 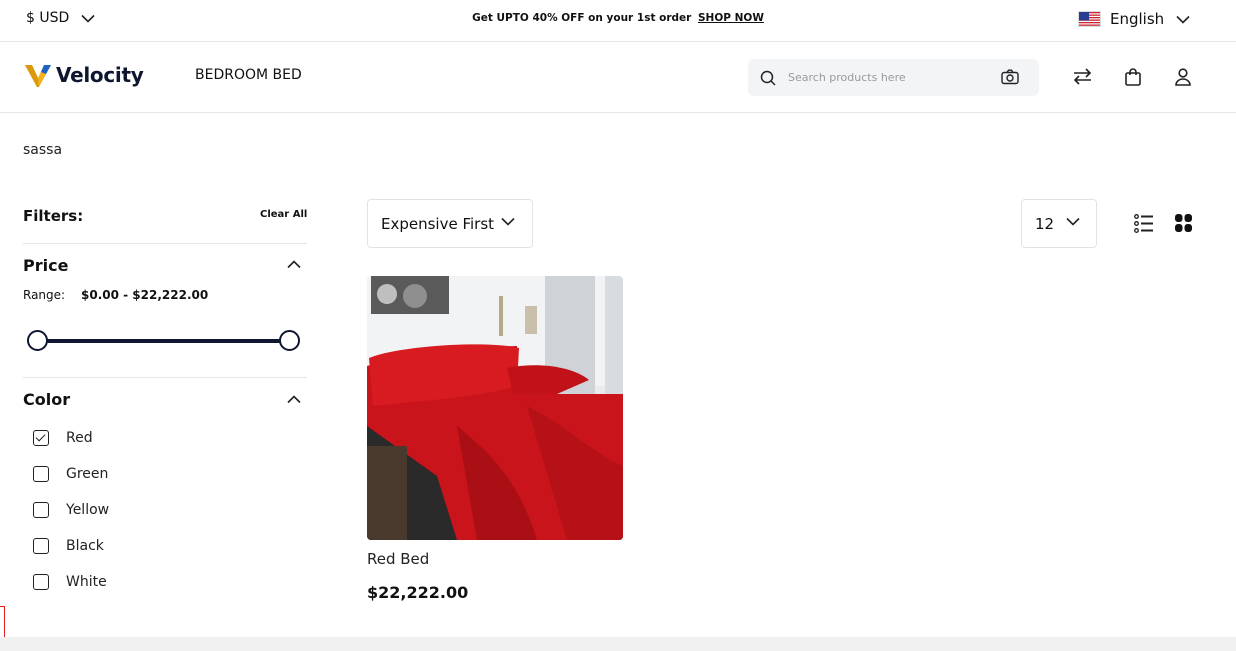 What do you see at coordinates (1183, 77) in the screenshot?
I see `user-account-icon` at bounding box center [1183, 77].